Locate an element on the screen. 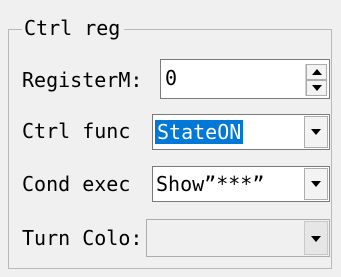 The image size is (341, 277). ctrl-func-selected-value: StateON is located at coordinates (199, 132).